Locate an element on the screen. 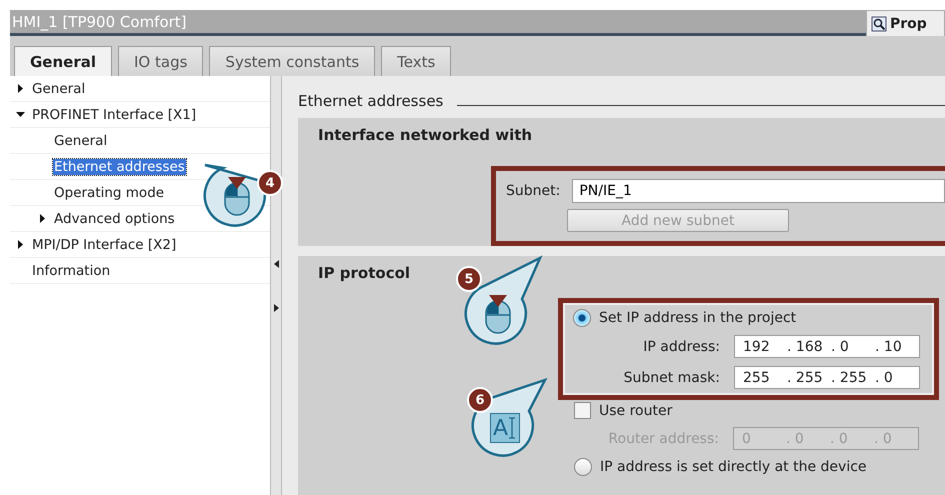 The height and width of the screenshot is (495, 945). tree-item: Ethernet addresses is located at coordinates (119, 166).